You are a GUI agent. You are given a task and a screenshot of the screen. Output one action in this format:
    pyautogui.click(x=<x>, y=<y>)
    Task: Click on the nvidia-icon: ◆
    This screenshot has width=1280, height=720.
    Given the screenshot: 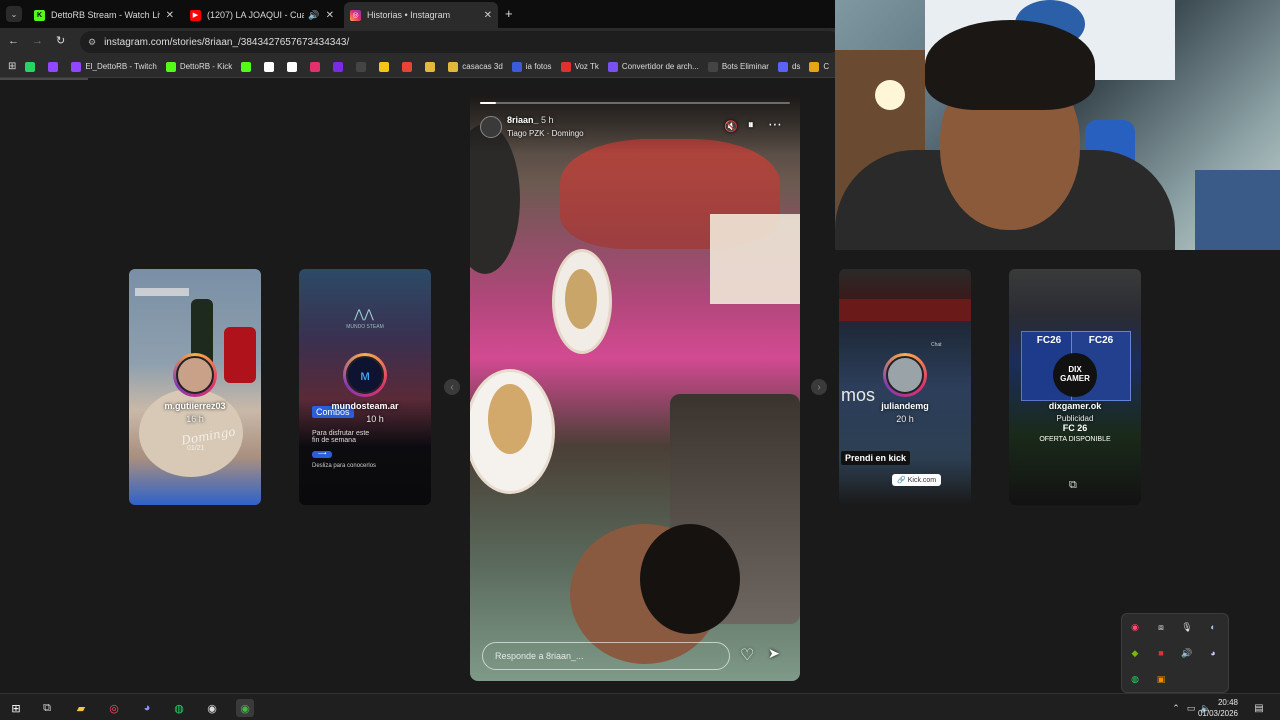 What is the action you would take?
    pyautogui.click(x=1135, y=653)
    